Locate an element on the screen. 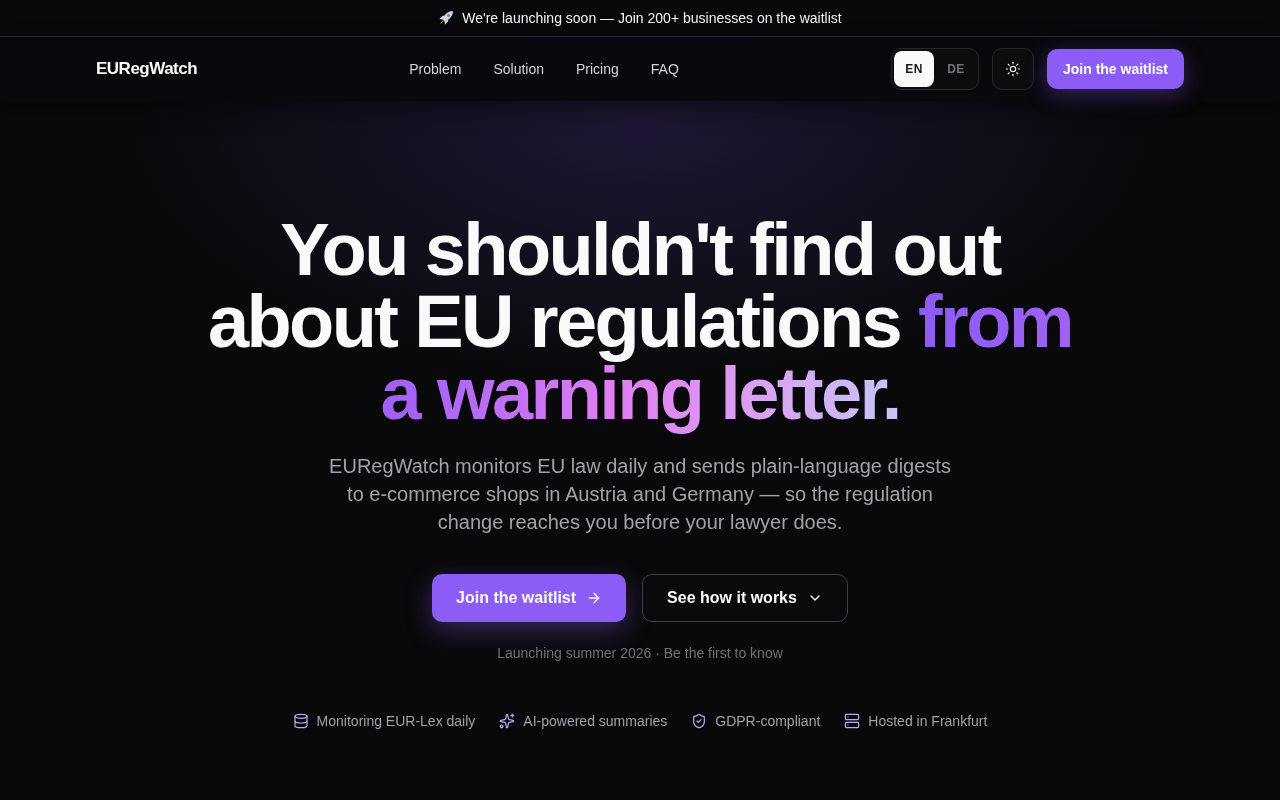  server-icon is located at coordinates (852, 721).